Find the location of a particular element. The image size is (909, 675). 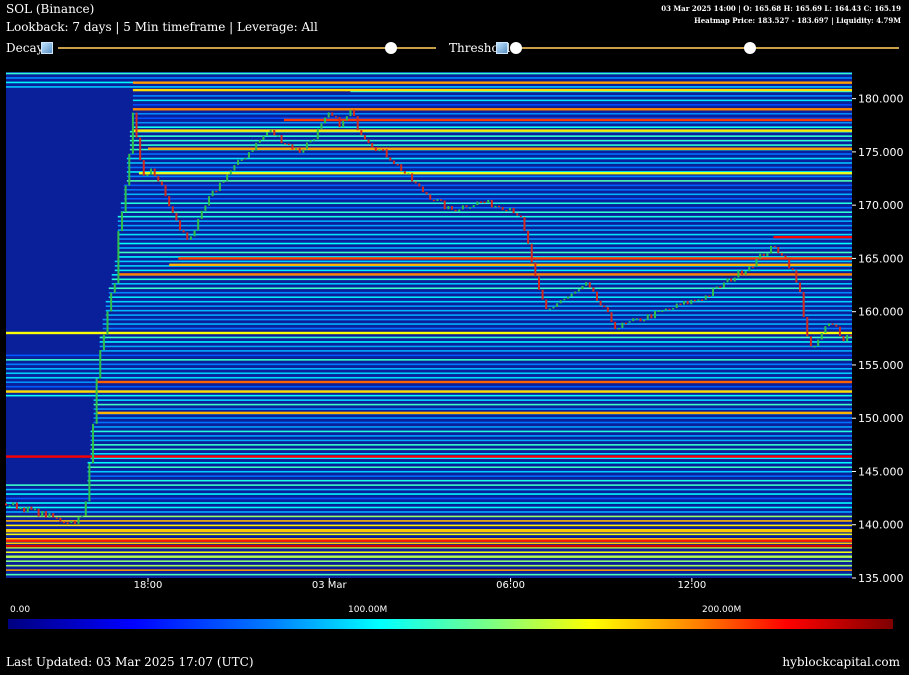

y-tick-label: 170.000 is located at coordinates (881, 205).